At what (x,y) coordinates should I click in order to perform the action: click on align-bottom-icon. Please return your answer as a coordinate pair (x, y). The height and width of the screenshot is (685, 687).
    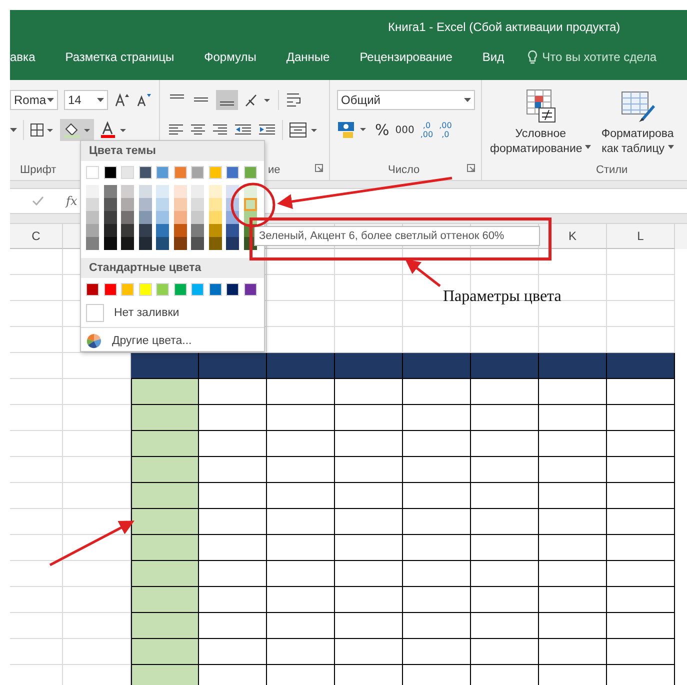
    Looking at the image, I should click on (227, 100).